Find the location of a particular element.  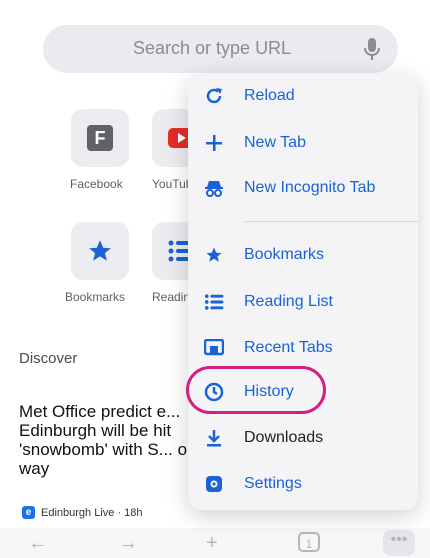

bookmarks-tile is located at coordinates (100, 251).